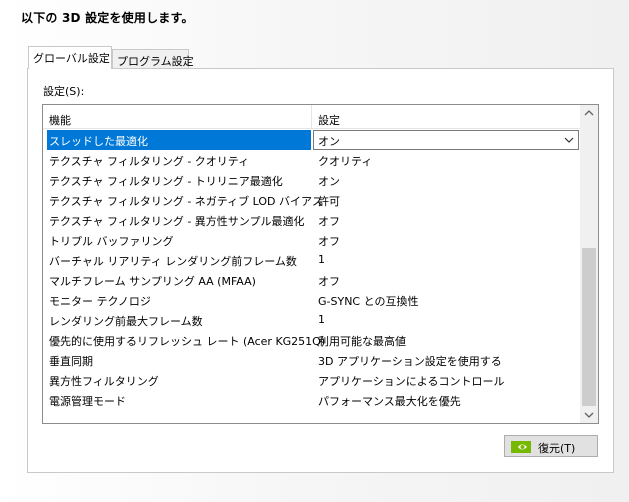 Image resolution: width=629 pixels, height=502 pixels. I want to click on page-heading: 以下の 3D 設定を使用します。, so click(107, 18).